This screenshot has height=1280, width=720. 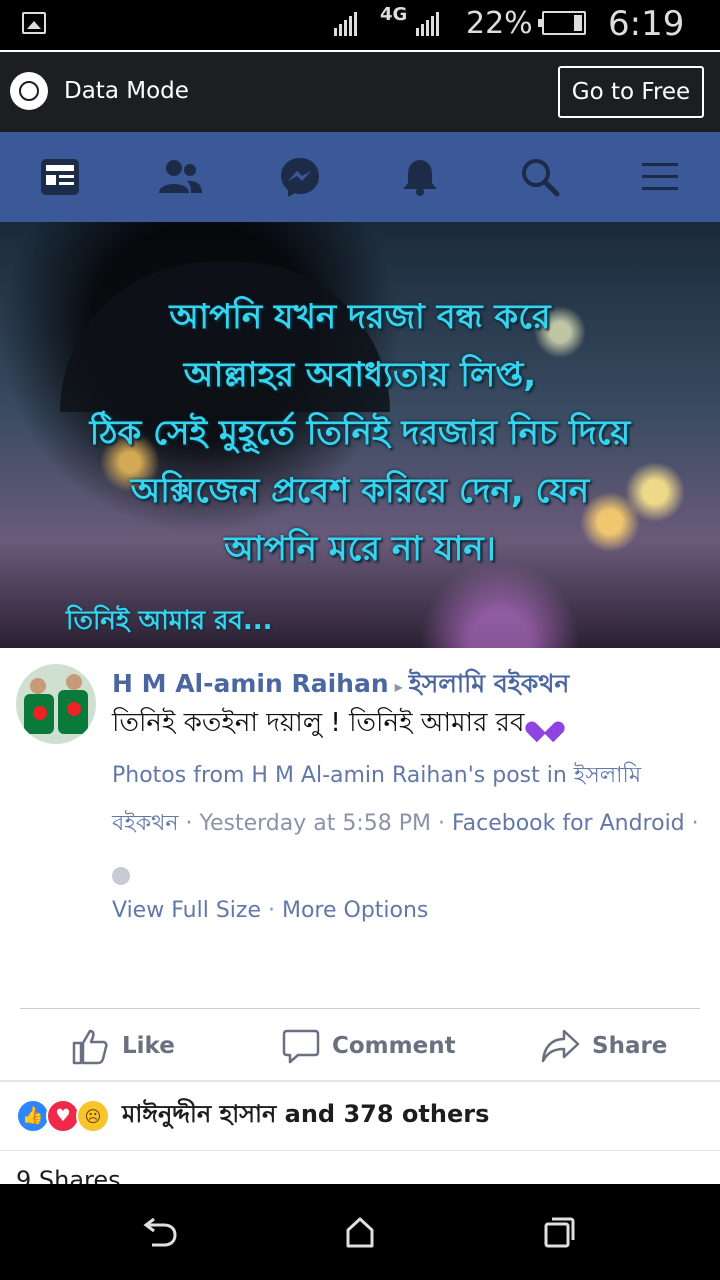 I want to click on post-caption: তিনিই কতইনা দয়ালু ! তিনিই আমার রব, so click(x=334, y=724).